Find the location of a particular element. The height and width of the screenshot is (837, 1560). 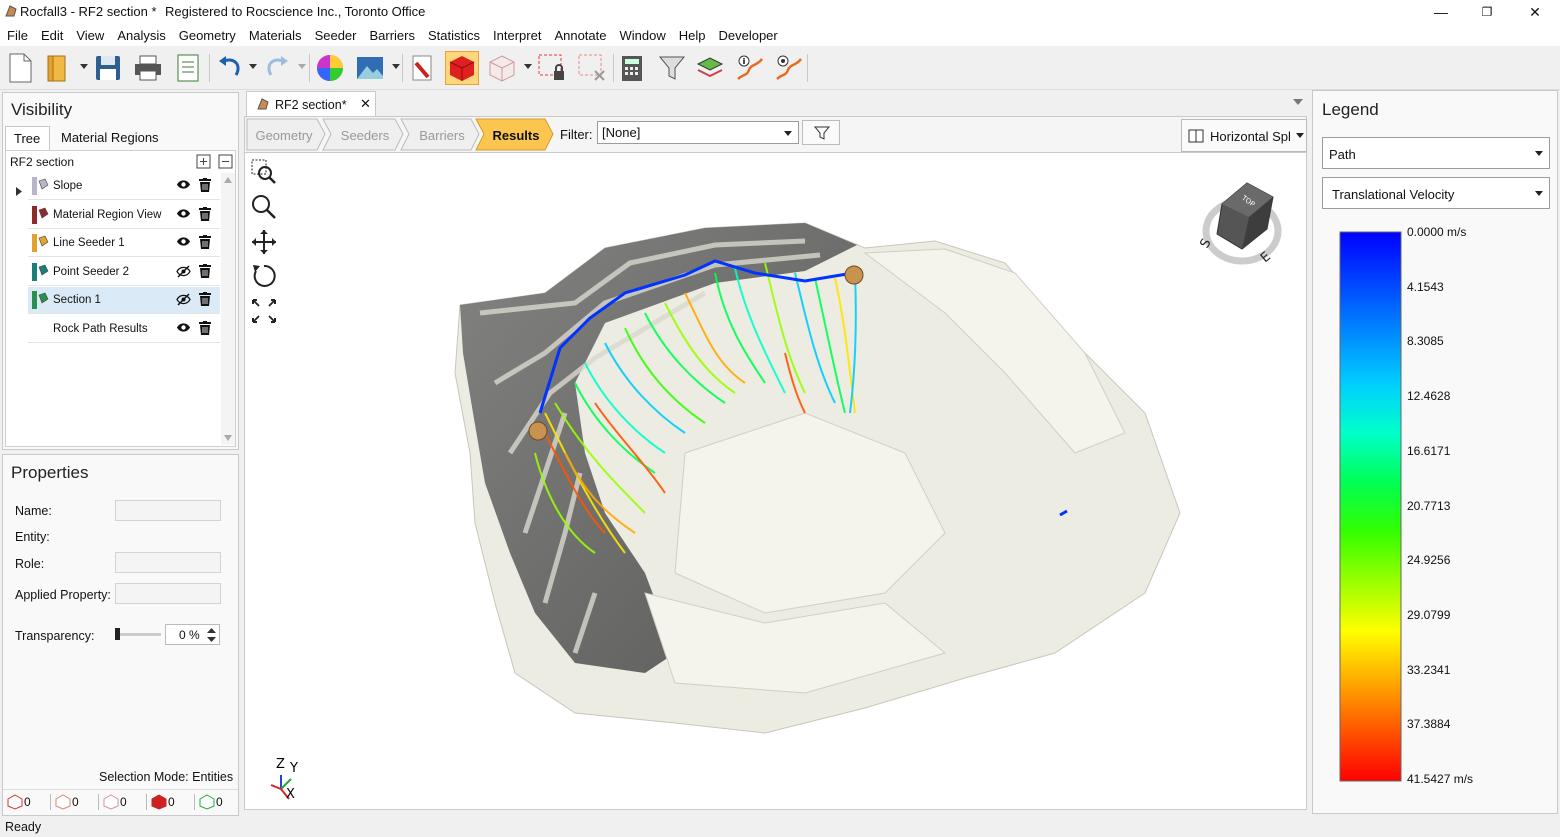

solid-view-icon is located at coordinates (462, 68).